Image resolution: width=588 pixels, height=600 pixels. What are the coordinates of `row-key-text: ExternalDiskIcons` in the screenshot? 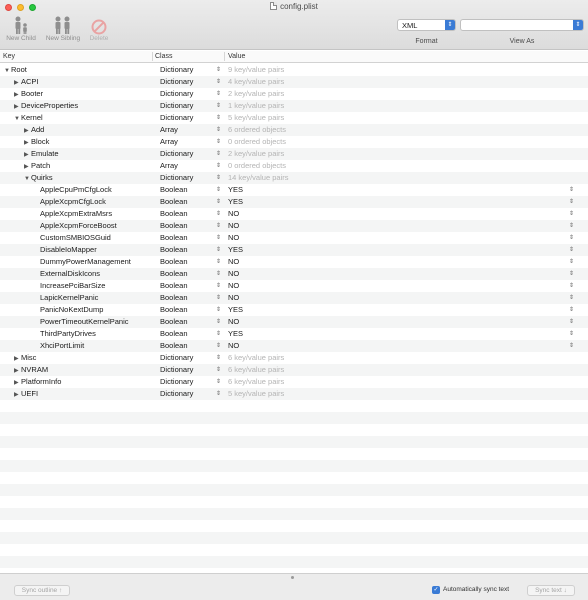 It's located at (70, 273).